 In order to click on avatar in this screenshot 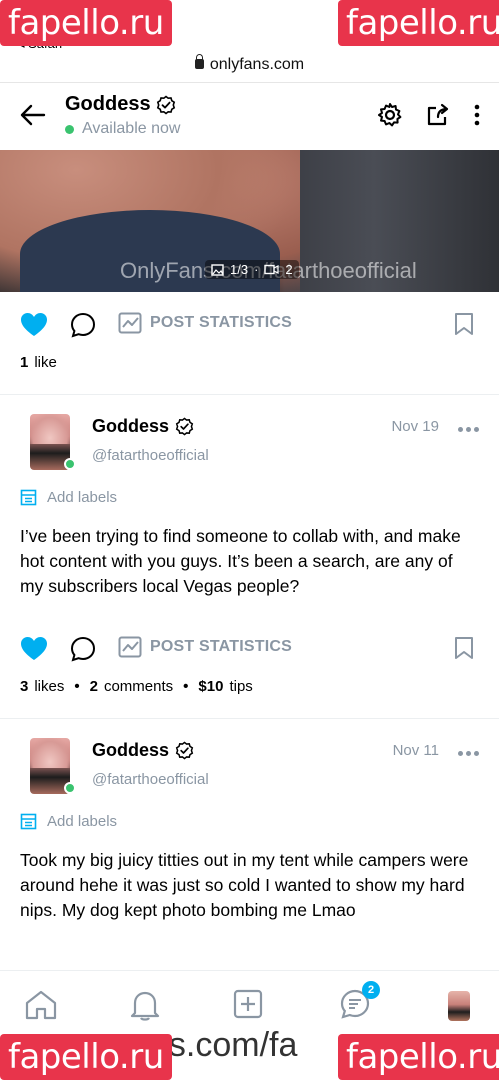, I will do `click(459, 1006)`.